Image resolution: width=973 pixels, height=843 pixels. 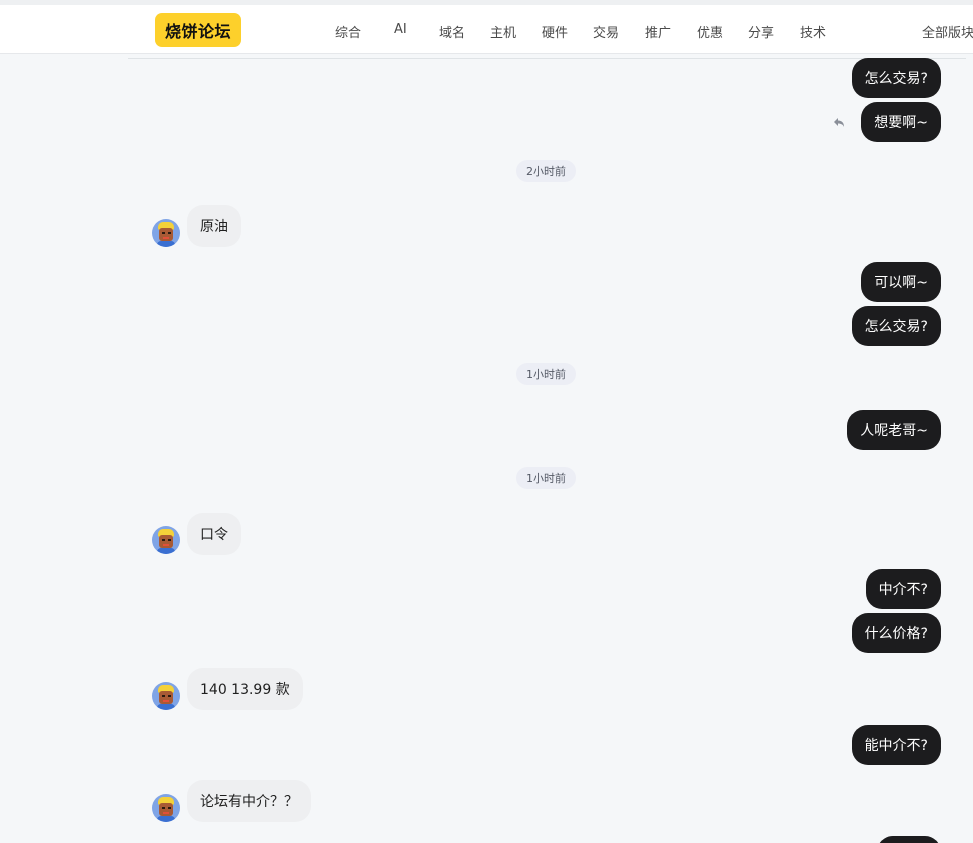 I want to click on nav-item-hosting: 主机, so click(x=503, y=31).